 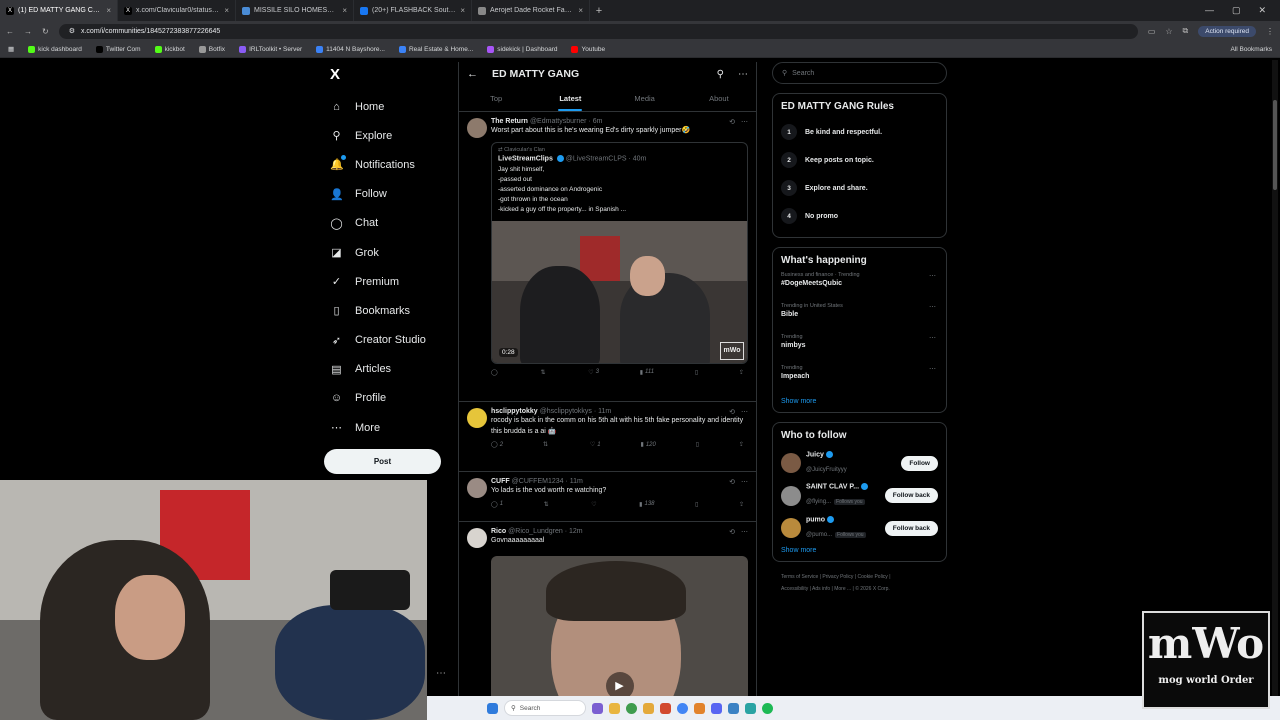 I want to click on tab-top: Top, so click(x=496, y=98).